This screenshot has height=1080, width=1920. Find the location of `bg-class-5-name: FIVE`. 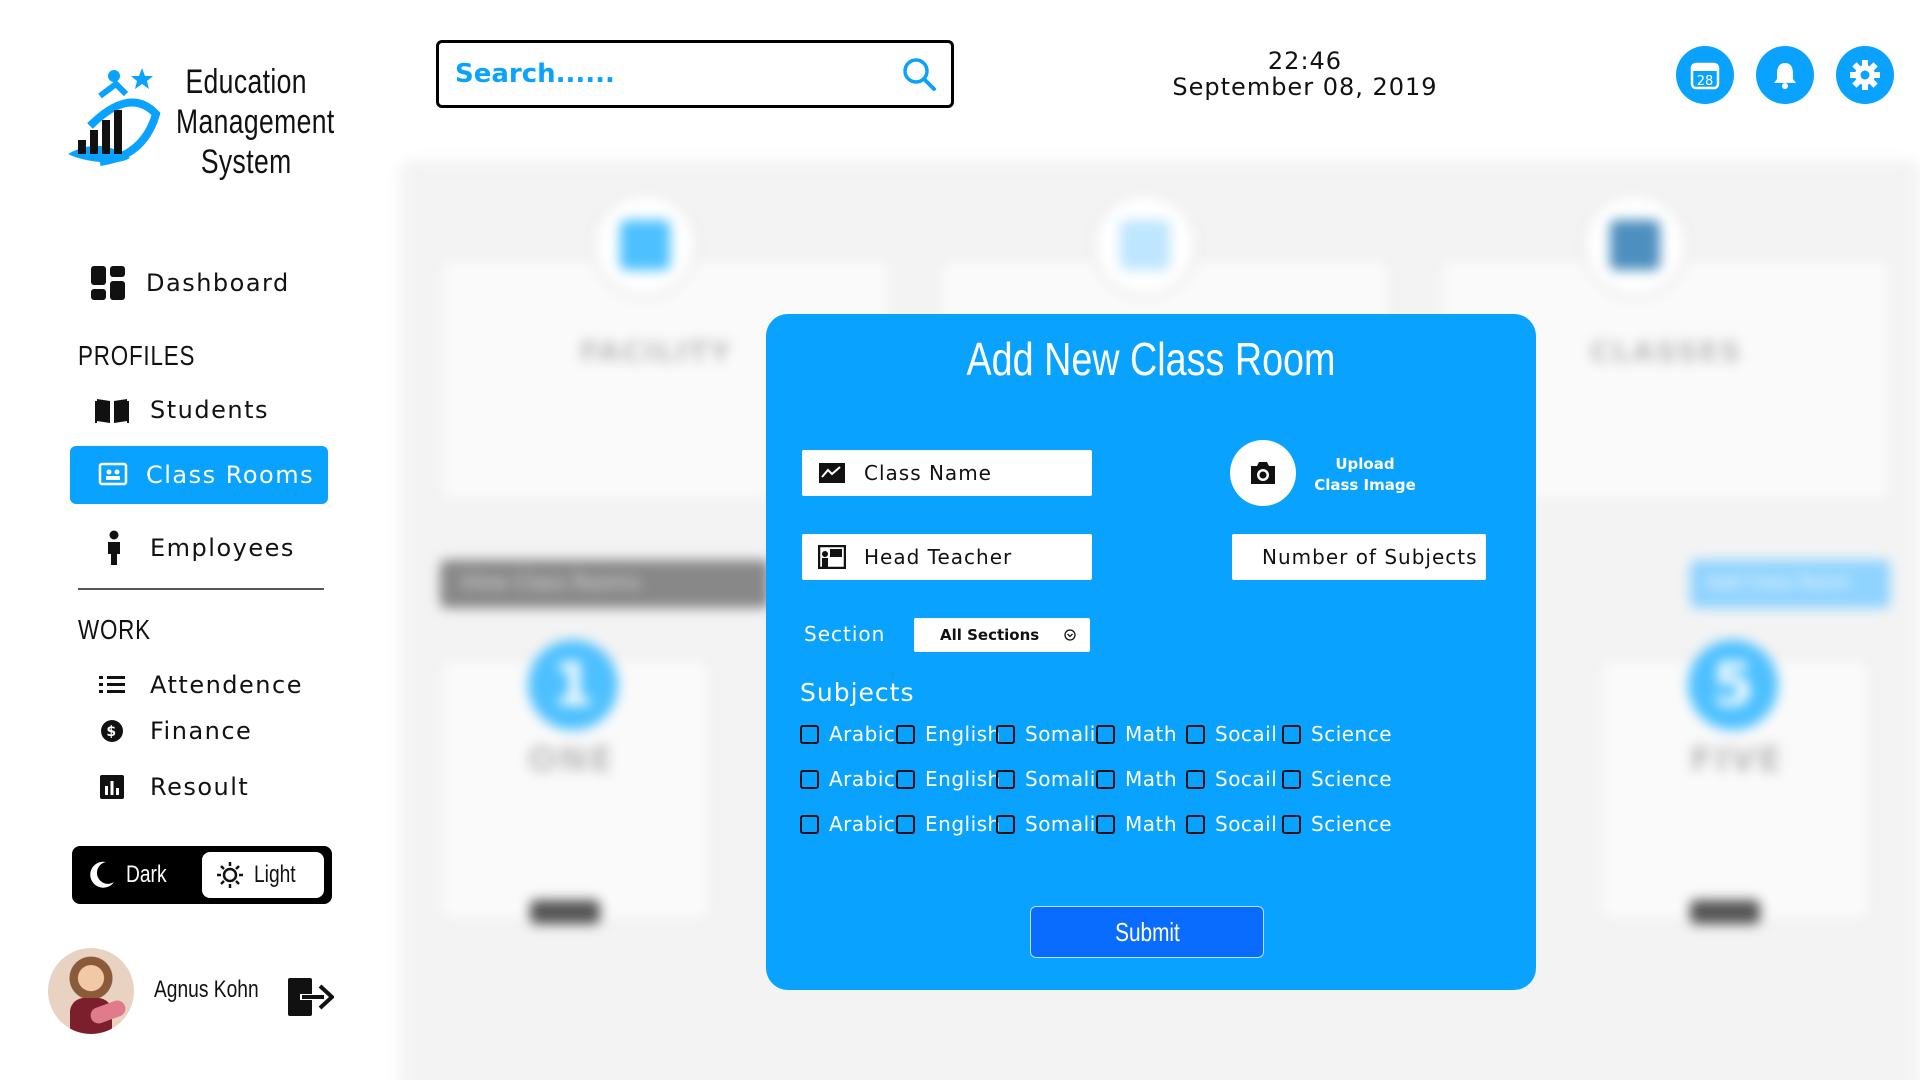

bg-class-5-name: FIVE is located at coordinates (1737, 760).